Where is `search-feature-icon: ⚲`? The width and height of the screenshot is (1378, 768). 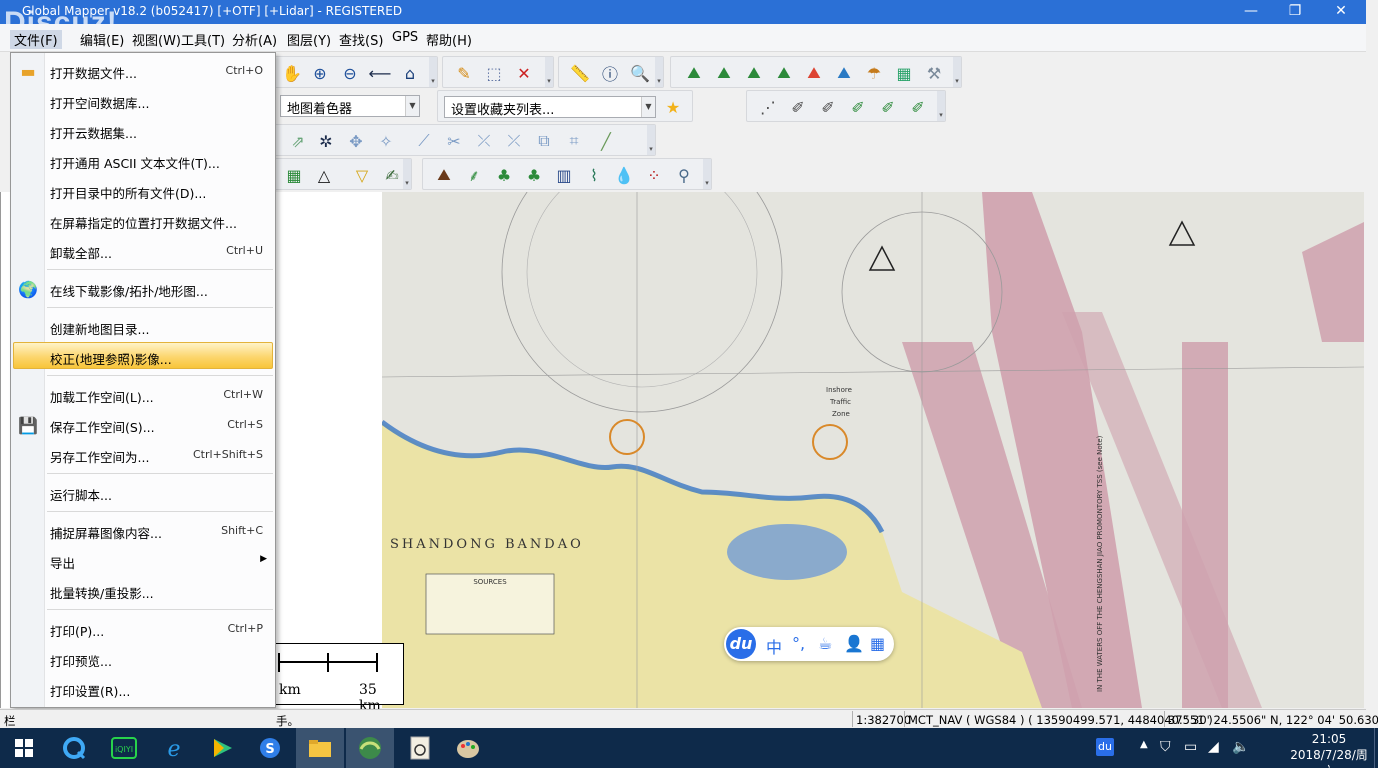 search-feature-icon: ⚲ is located at coordinates (684, 175).